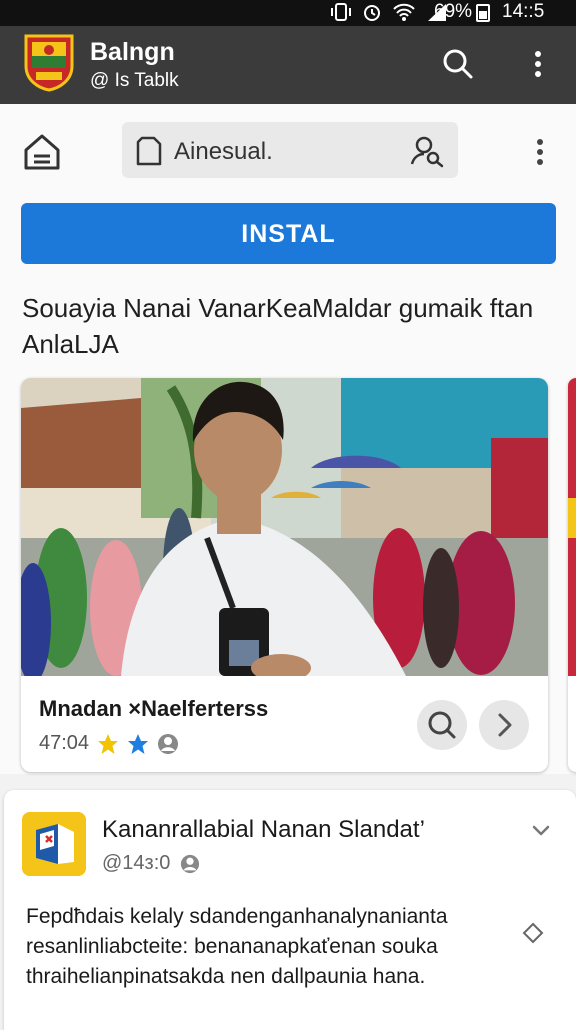 The width and height of the screenshot is (576, 1030). Describe the element at coordinates (389, 12) in the screenshot. I see `status-icons` at that location.